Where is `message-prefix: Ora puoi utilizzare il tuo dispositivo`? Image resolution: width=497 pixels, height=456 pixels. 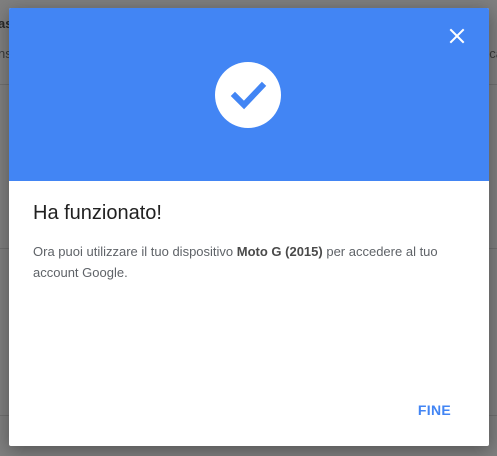
message-prefix: Ora puoi utilizzare il tuo dispositivo is located at coordinates (135, 251).